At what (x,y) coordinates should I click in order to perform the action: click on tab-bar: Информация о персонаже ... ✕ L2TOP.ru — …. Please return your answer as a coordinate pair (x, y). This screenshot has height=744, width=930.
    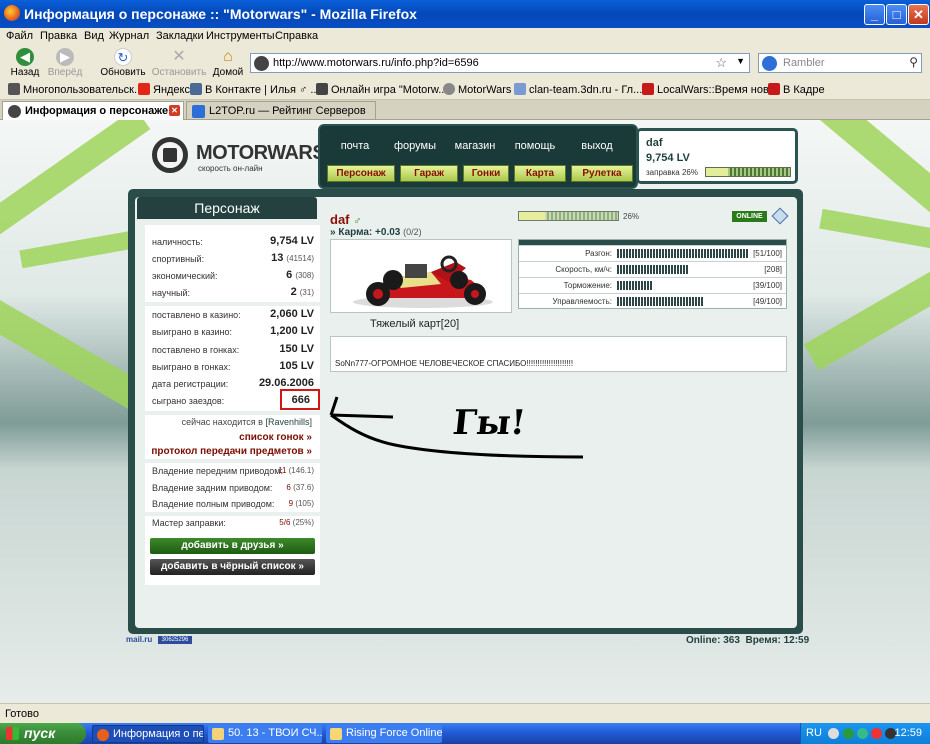
    Looking at the image, I should click on (465, 114).